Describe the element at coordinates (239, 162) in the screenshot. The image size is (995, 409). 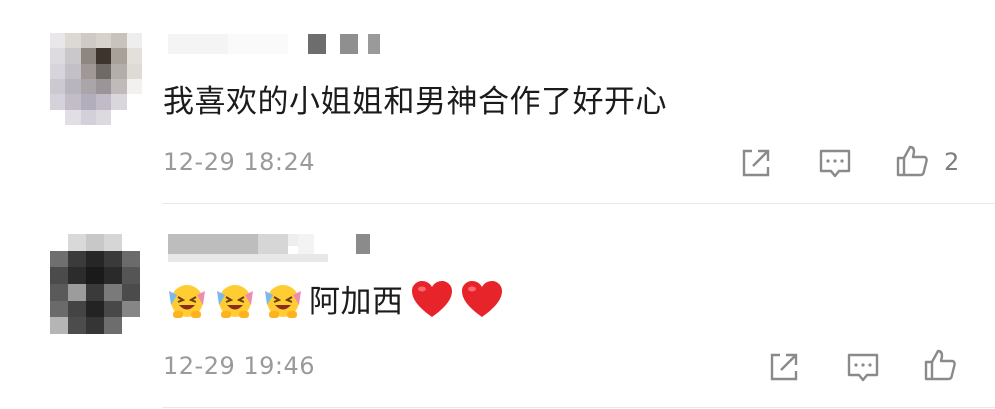
I see `comment-time: 12-29 18:24` at that location.